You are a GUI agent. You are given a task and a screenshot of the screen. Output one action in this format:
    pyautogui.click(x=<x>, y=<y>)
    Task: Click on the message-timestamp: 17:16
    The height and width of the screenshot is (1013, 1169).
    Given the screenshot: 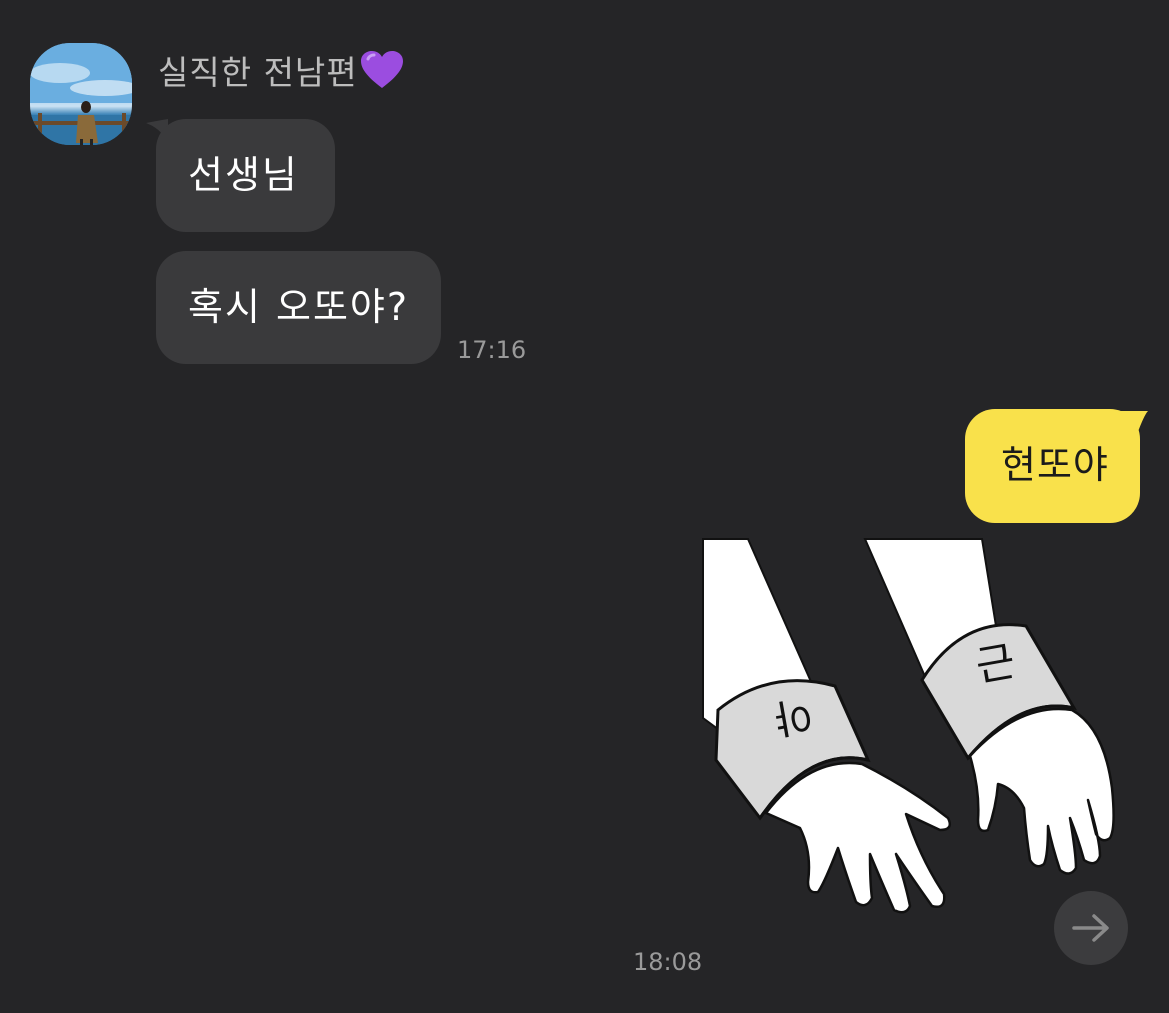 What is the action you would take?
    pyautogui.click(x=492, y=350)
    